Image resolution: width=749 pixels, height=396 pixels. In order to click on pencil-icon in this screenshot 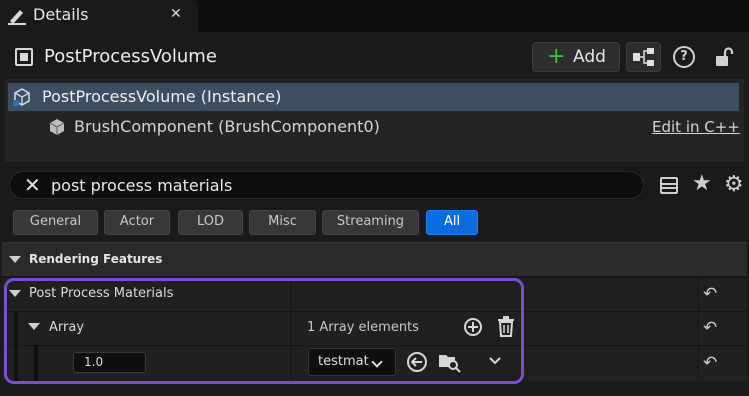, I will do `click(17, 17)`.